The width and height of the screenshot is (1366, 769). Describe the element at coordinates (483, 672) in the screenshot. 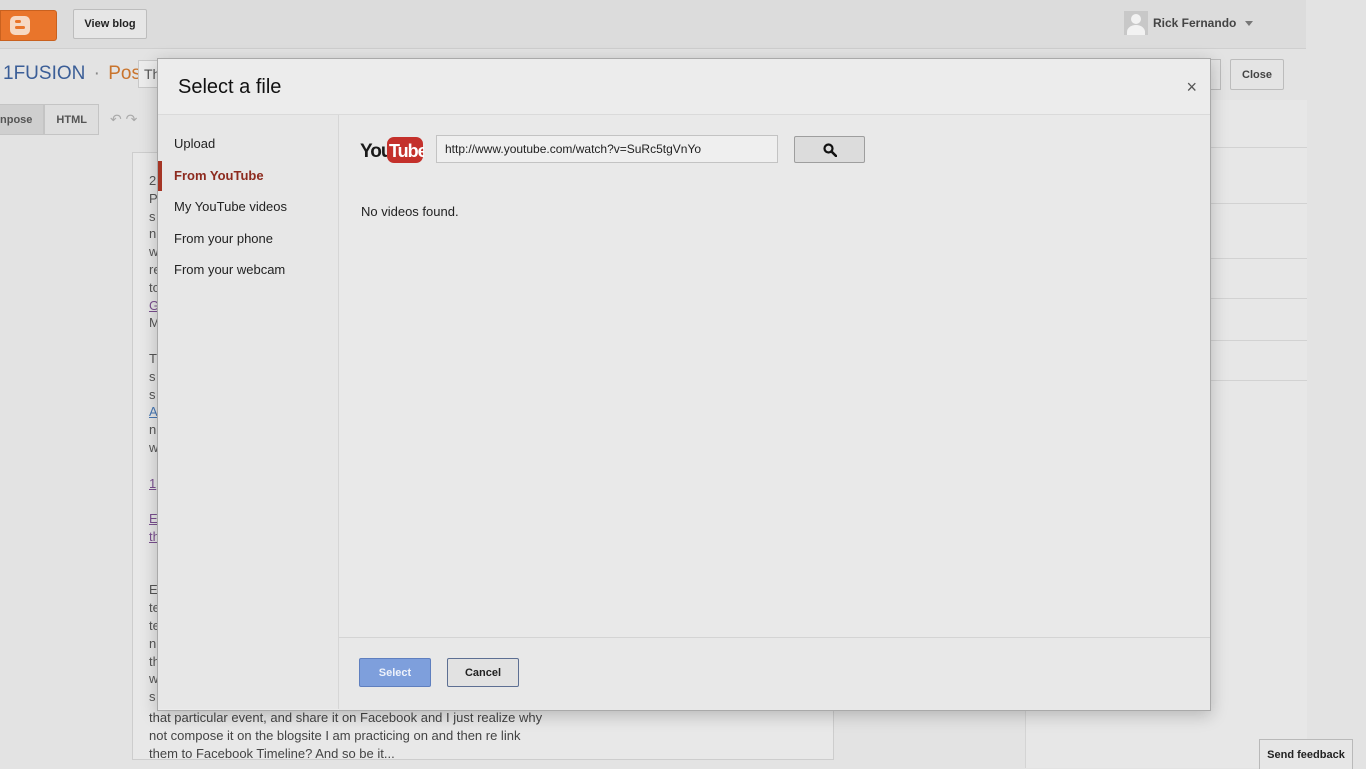

I see `cancel-button: Cancel` at that location.